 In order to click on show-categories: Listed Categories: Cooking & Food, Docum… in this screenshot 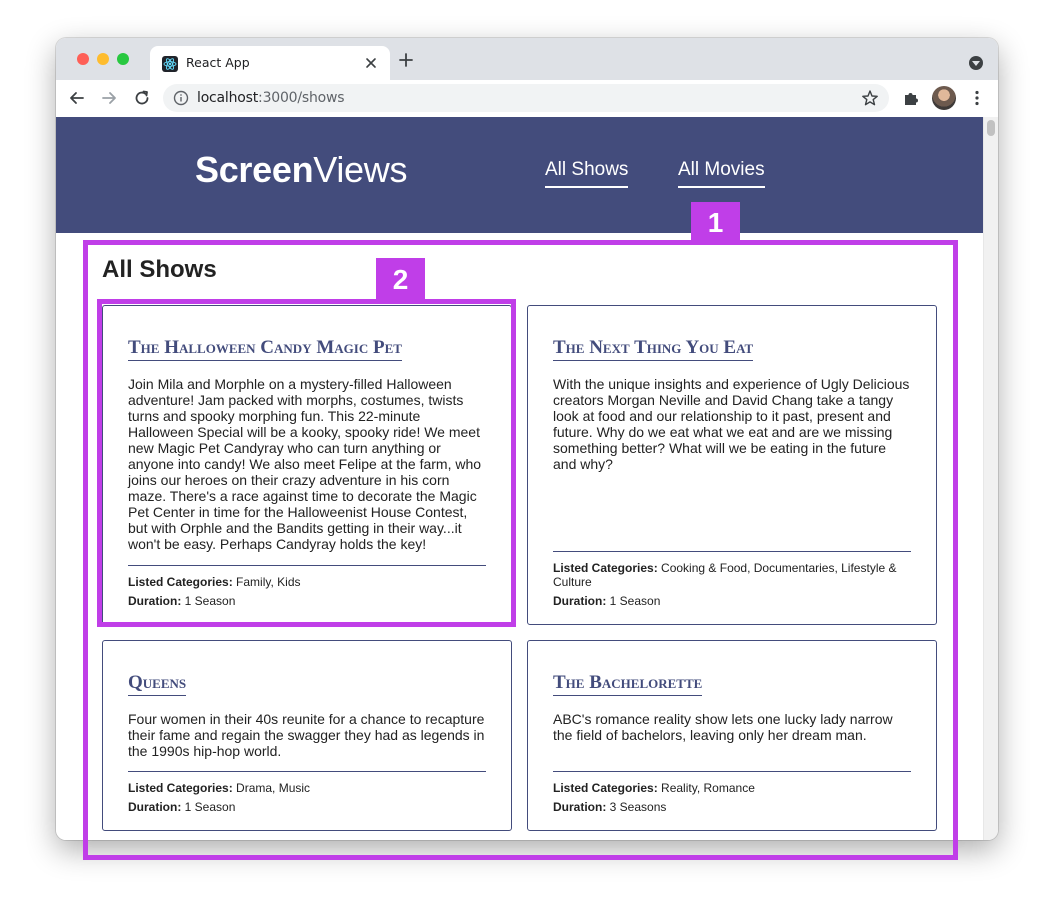, I will do `click(732, 575)`.